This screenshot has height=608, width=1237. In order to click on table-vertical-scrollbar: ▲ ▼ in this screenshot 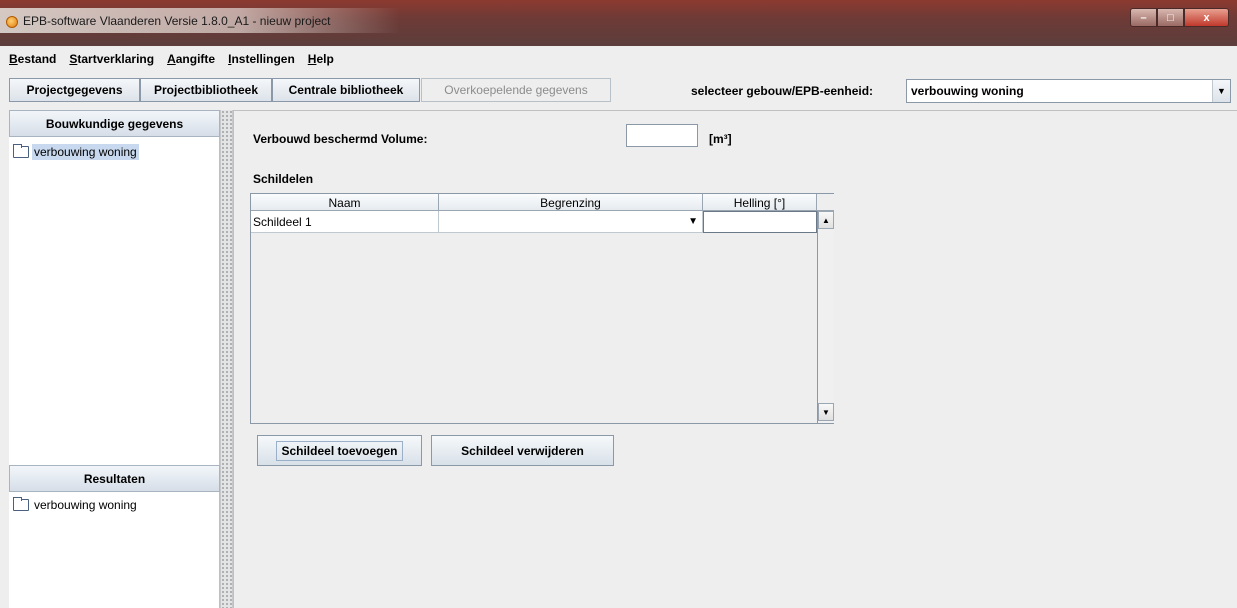, I will do `click(825, 317)`.